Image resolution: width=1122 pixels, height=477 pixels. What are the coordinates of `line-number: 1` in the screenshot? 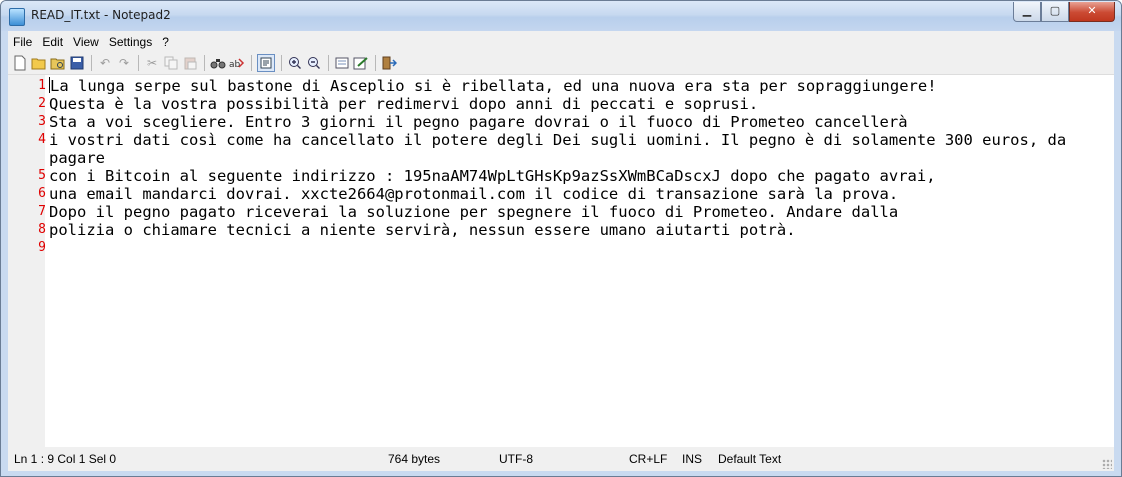 It's located at (42, 85).